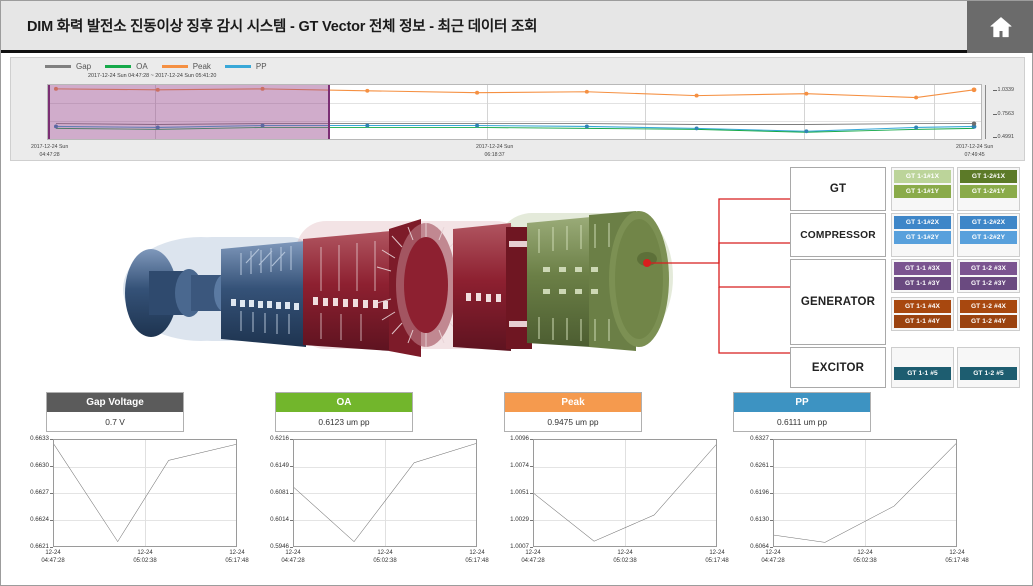  What do you see at coordinates (494, 154) in the screenshot?
I see `overview-xtick-line2: 06:18:37` at bounding box center [494, 154].